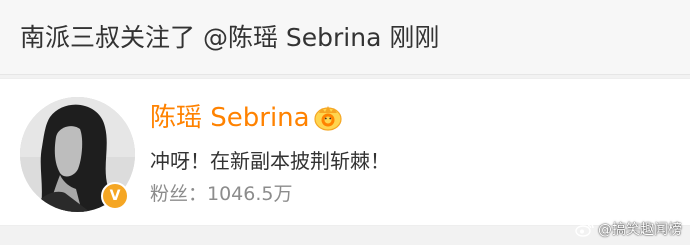 The height and width of the screenshot is (245, 690). What do you see at coordinates (230, 37) in the screenshot?
I see `follow-notice-text: 南派三叔关注了 @陈瑶 Sebrina 刚刚` at bounding box center [230, 37].